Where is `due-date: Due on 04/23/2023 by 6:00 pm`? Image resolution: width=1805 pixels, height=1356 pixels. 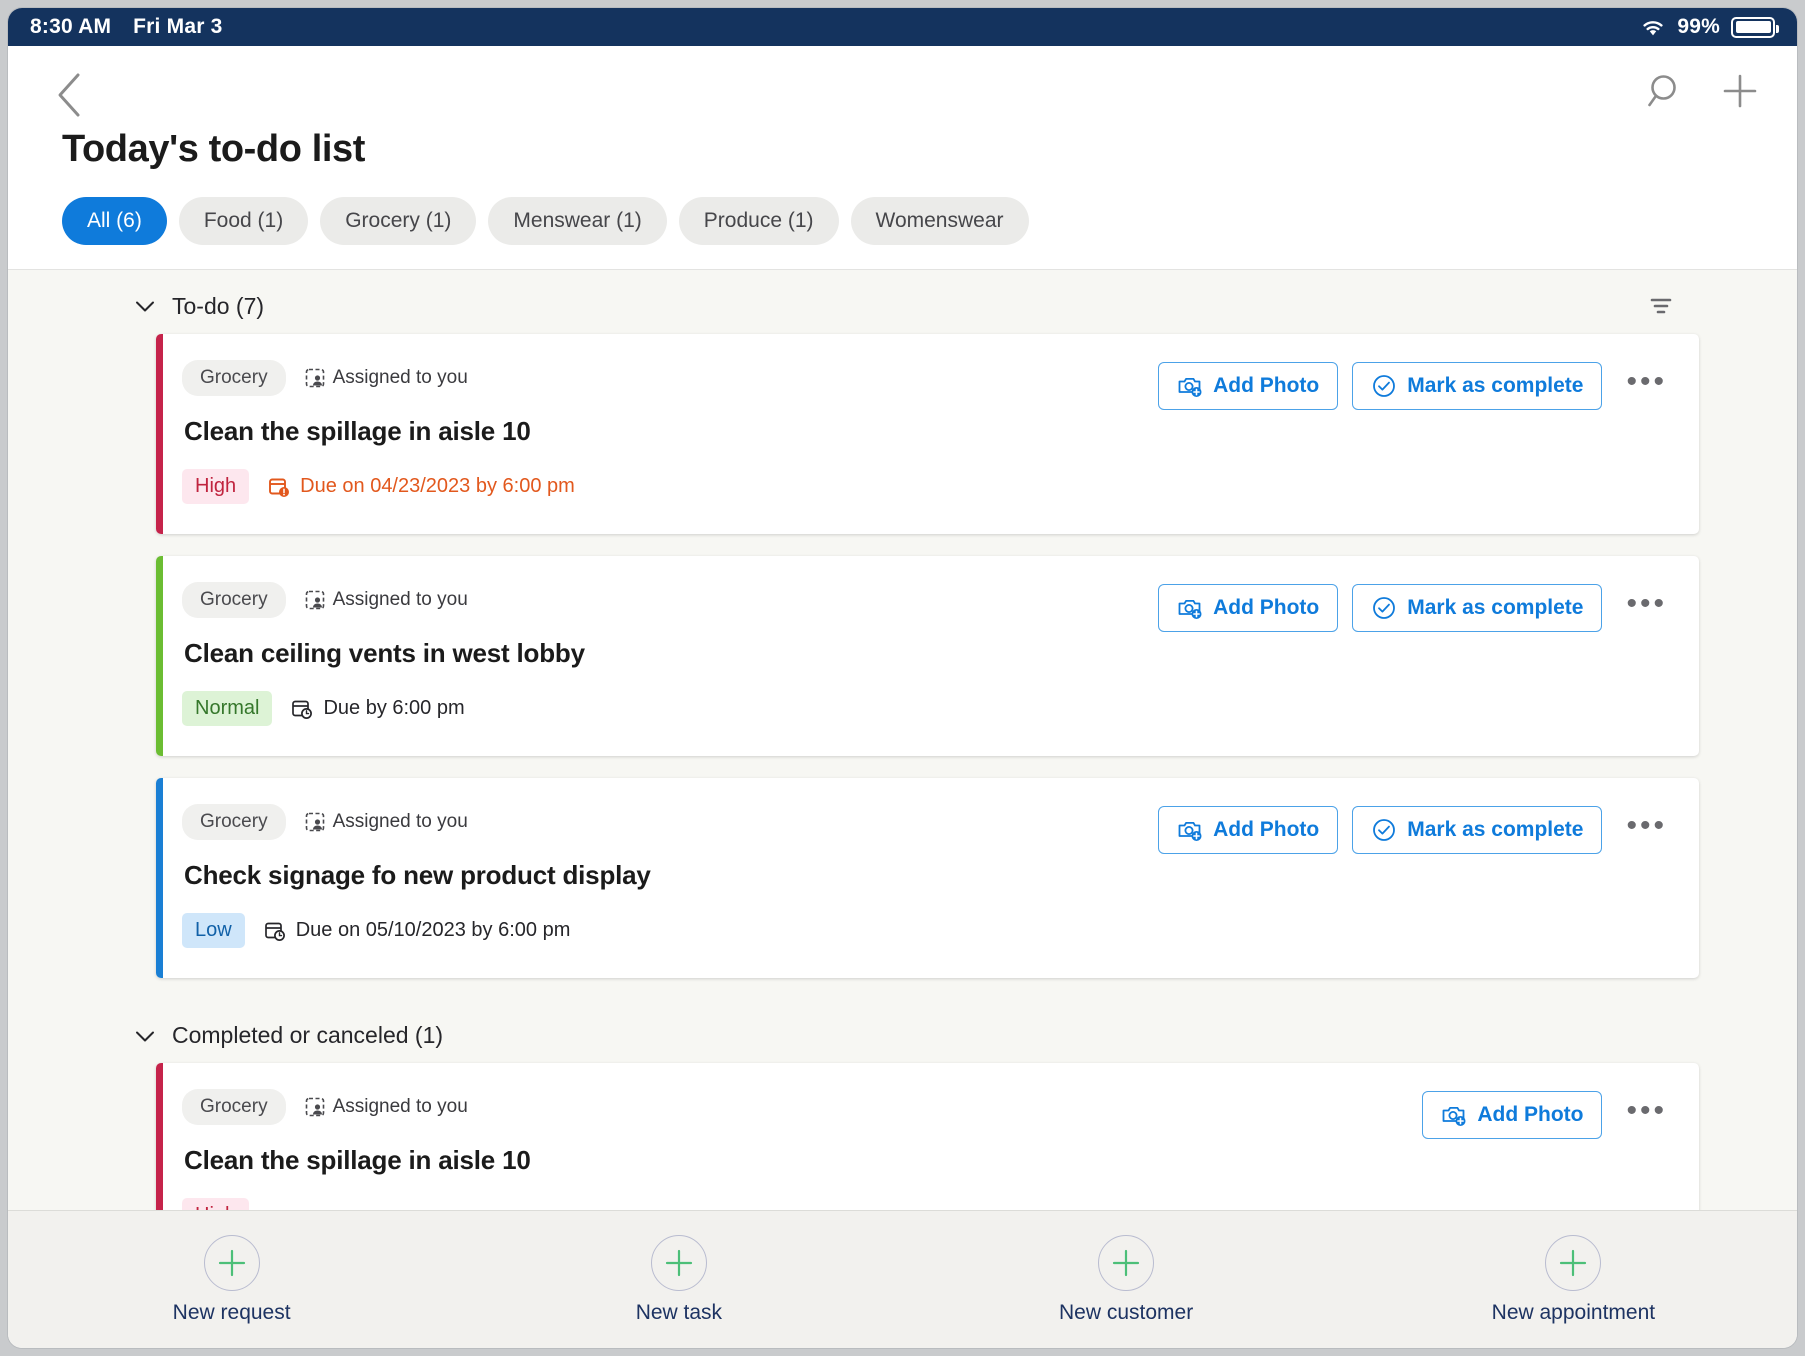
due-date: Due on 04/23/2023 by 6:00 pm is located at coordinates (421, 487).